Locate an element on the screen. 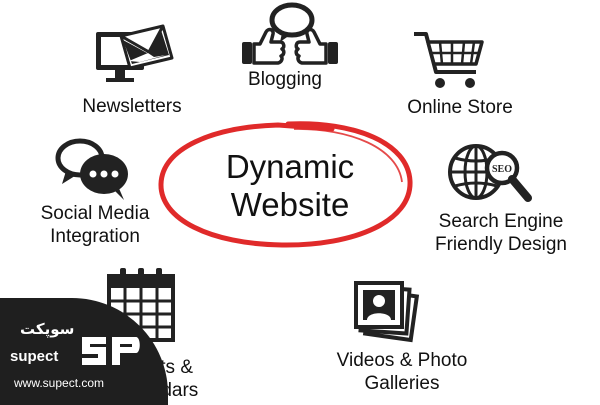 This screenshot has height=405, width=600. label-seo-line1: Search Engine is located at coordinates (501, 221).